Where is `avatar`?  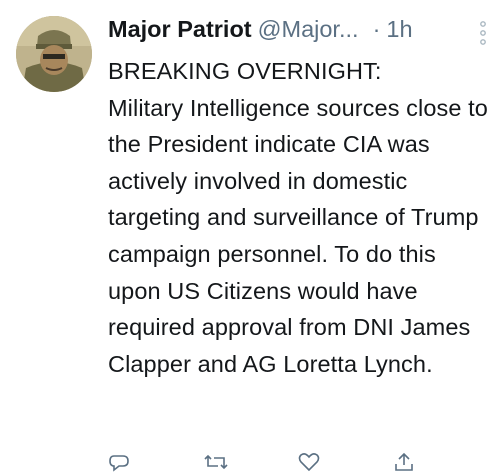
avatar is located at coordinates (54, 54).